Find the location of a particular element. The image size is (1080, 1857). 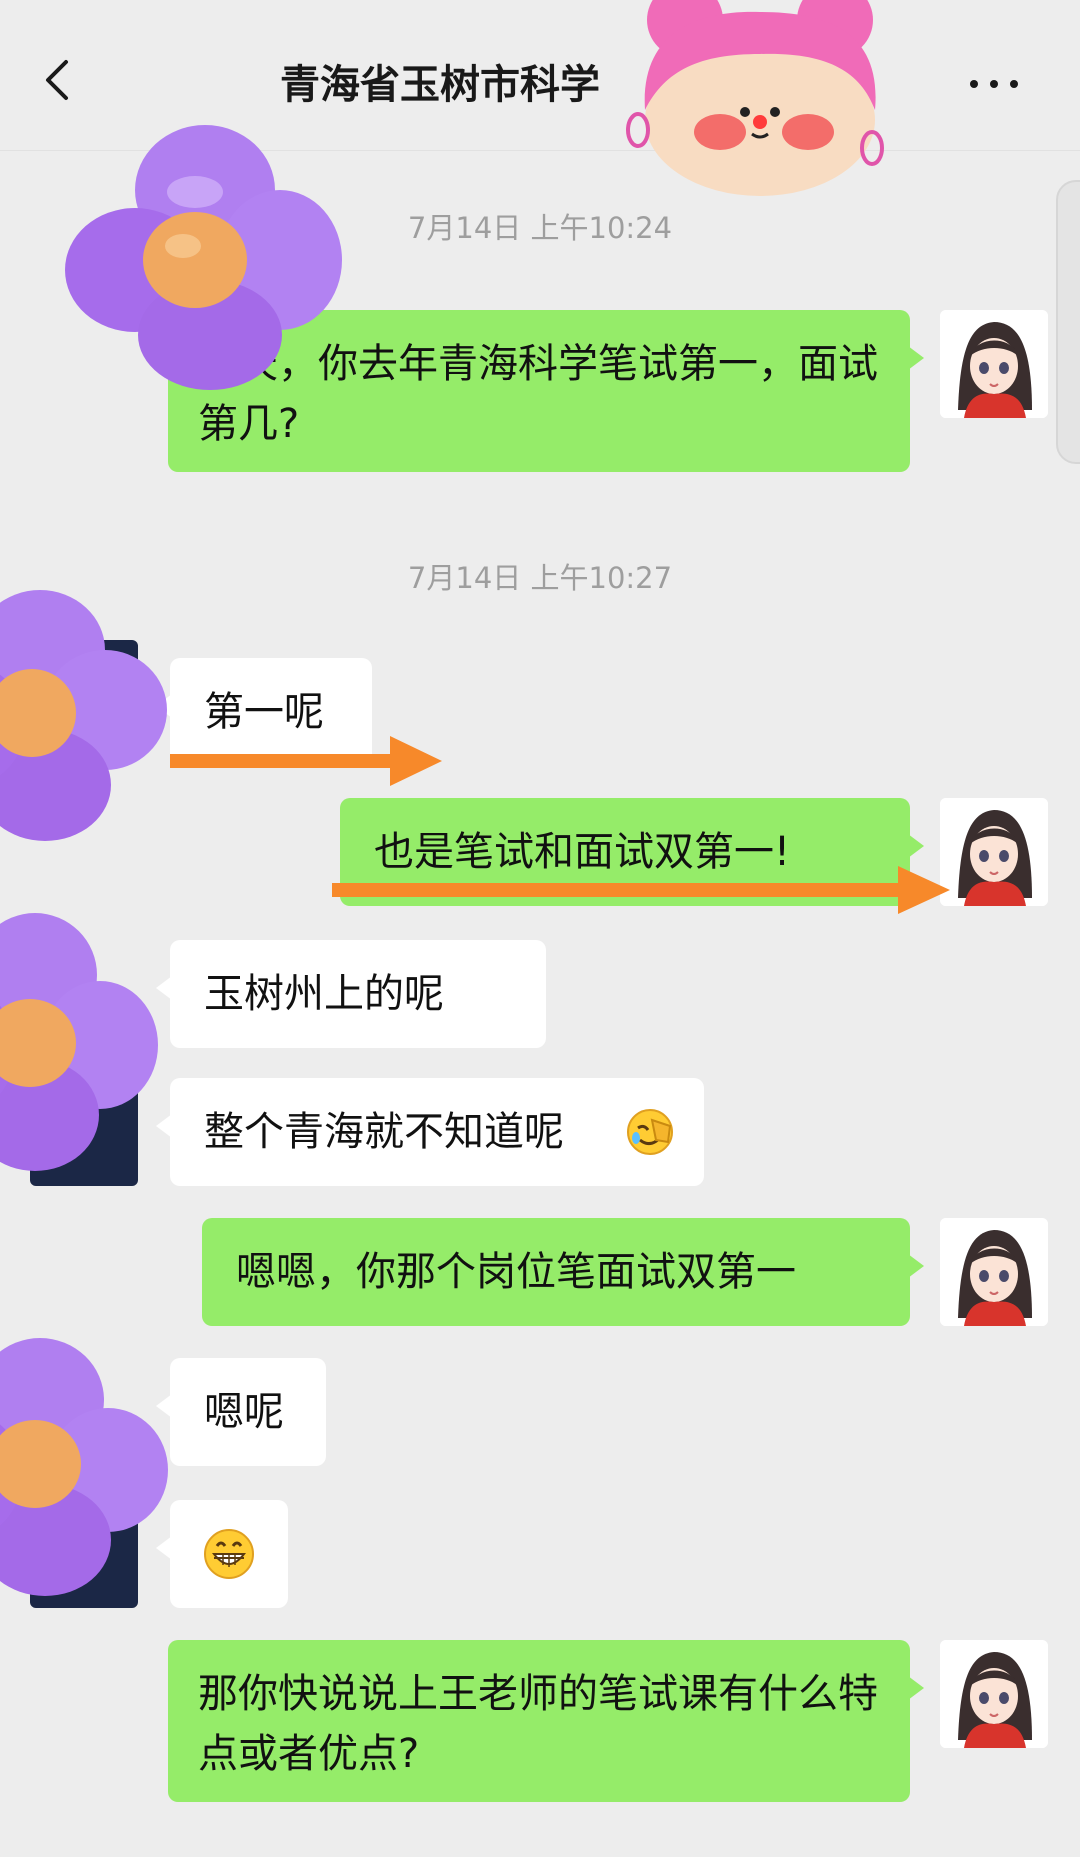

facepalm-emoji-icon is located at coordinates (650, 1132).